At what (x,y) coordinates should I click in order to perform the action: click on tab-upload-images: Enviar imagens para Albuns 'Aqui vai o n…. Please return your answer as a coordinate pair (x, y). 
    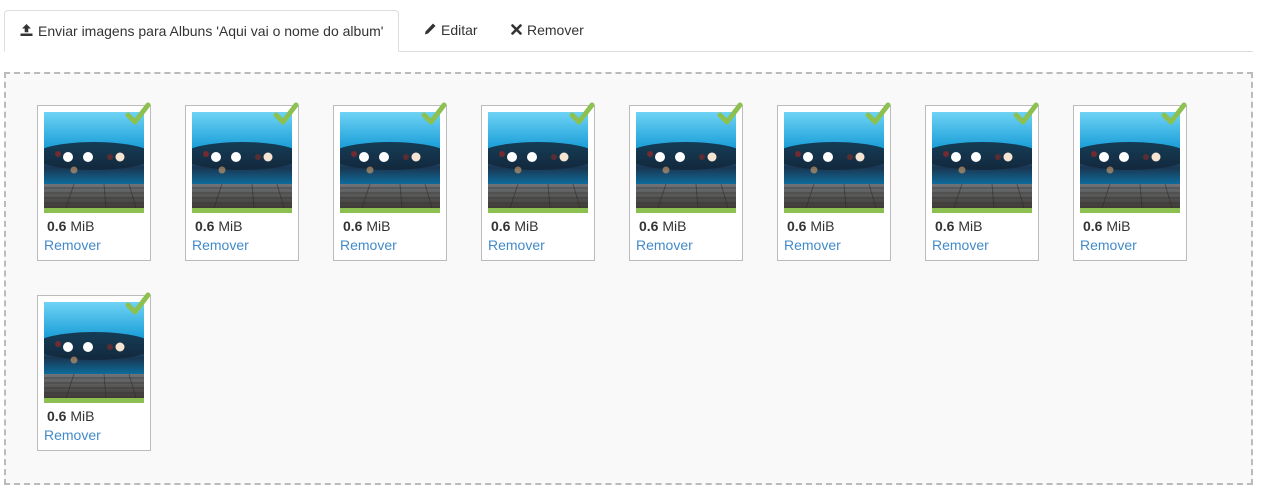
    Looking at the image, I should click on (202, 31).